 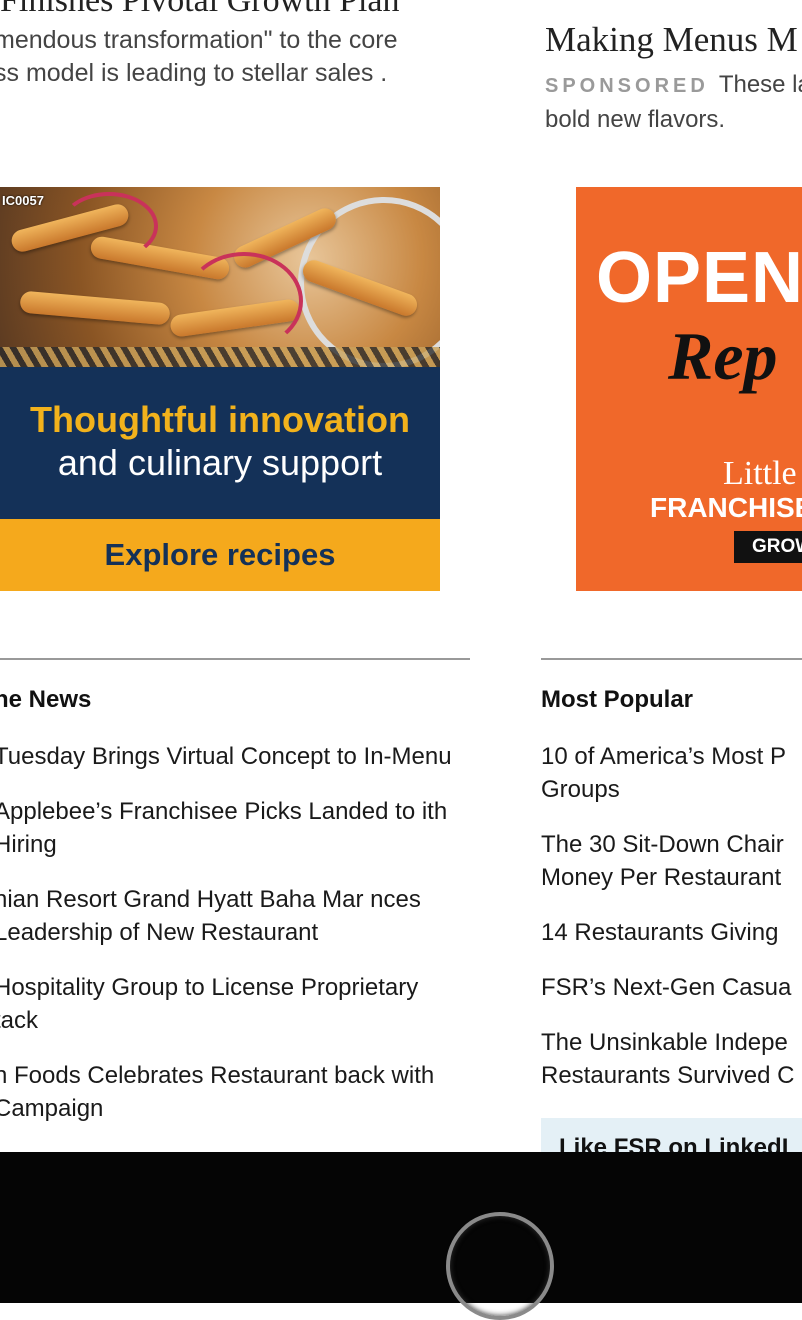 I want to click on ad-little-text: Little, so click(x=760, y=473).